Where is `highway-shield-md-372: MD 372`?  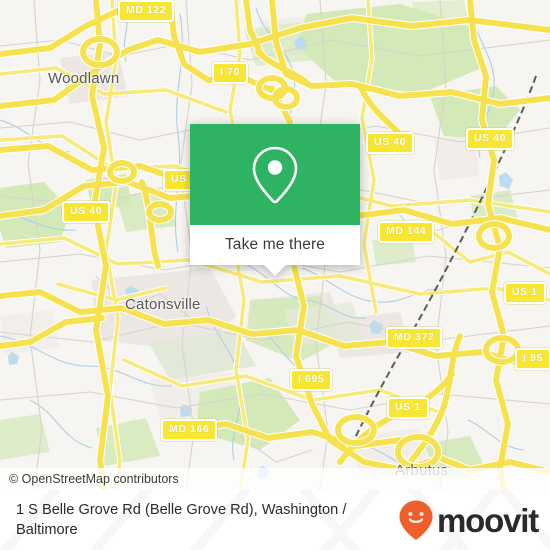
highway-shield-md-372: MD 372 is located at coordinates (414, 338).